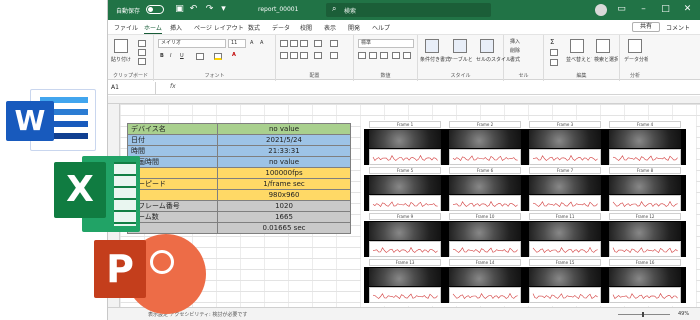 This screenshot has height=320, width=700. Describe the element at coordinates (234, 55) in the screenshot. I see `font-color-icon: A` at that location.